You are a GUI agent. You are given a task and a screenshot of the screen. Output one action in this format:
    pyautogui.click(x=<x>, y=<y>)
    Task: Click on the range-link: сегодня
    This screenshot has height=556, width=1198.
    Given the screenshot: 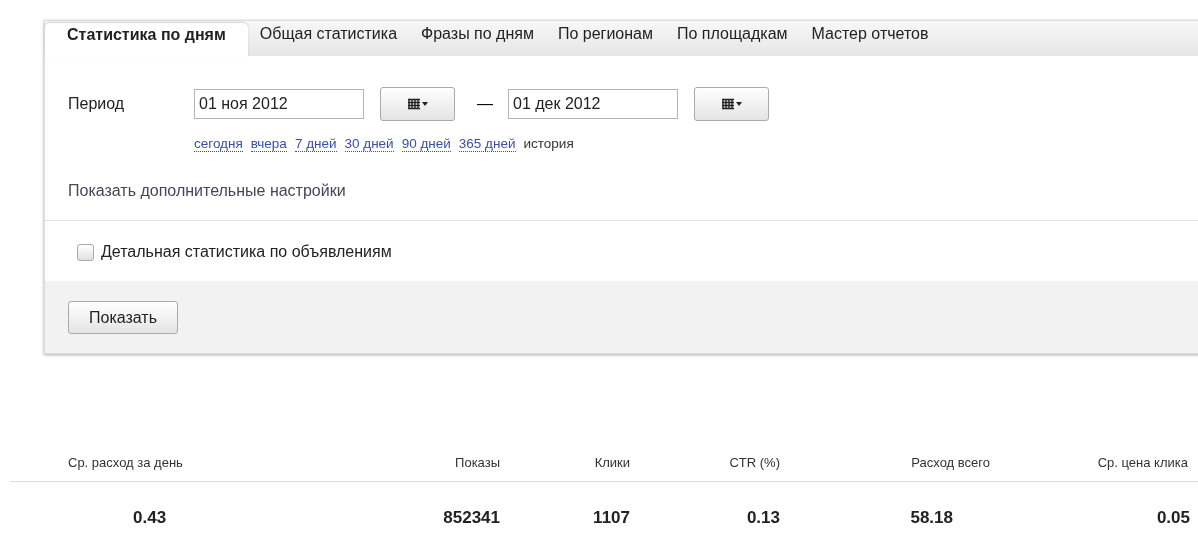 What is the action you would take?
    pyautogui.click(x=218, y=144)
    